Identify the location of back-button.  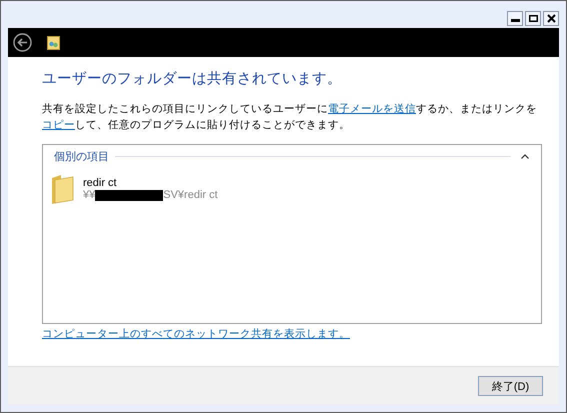
(22, 42).